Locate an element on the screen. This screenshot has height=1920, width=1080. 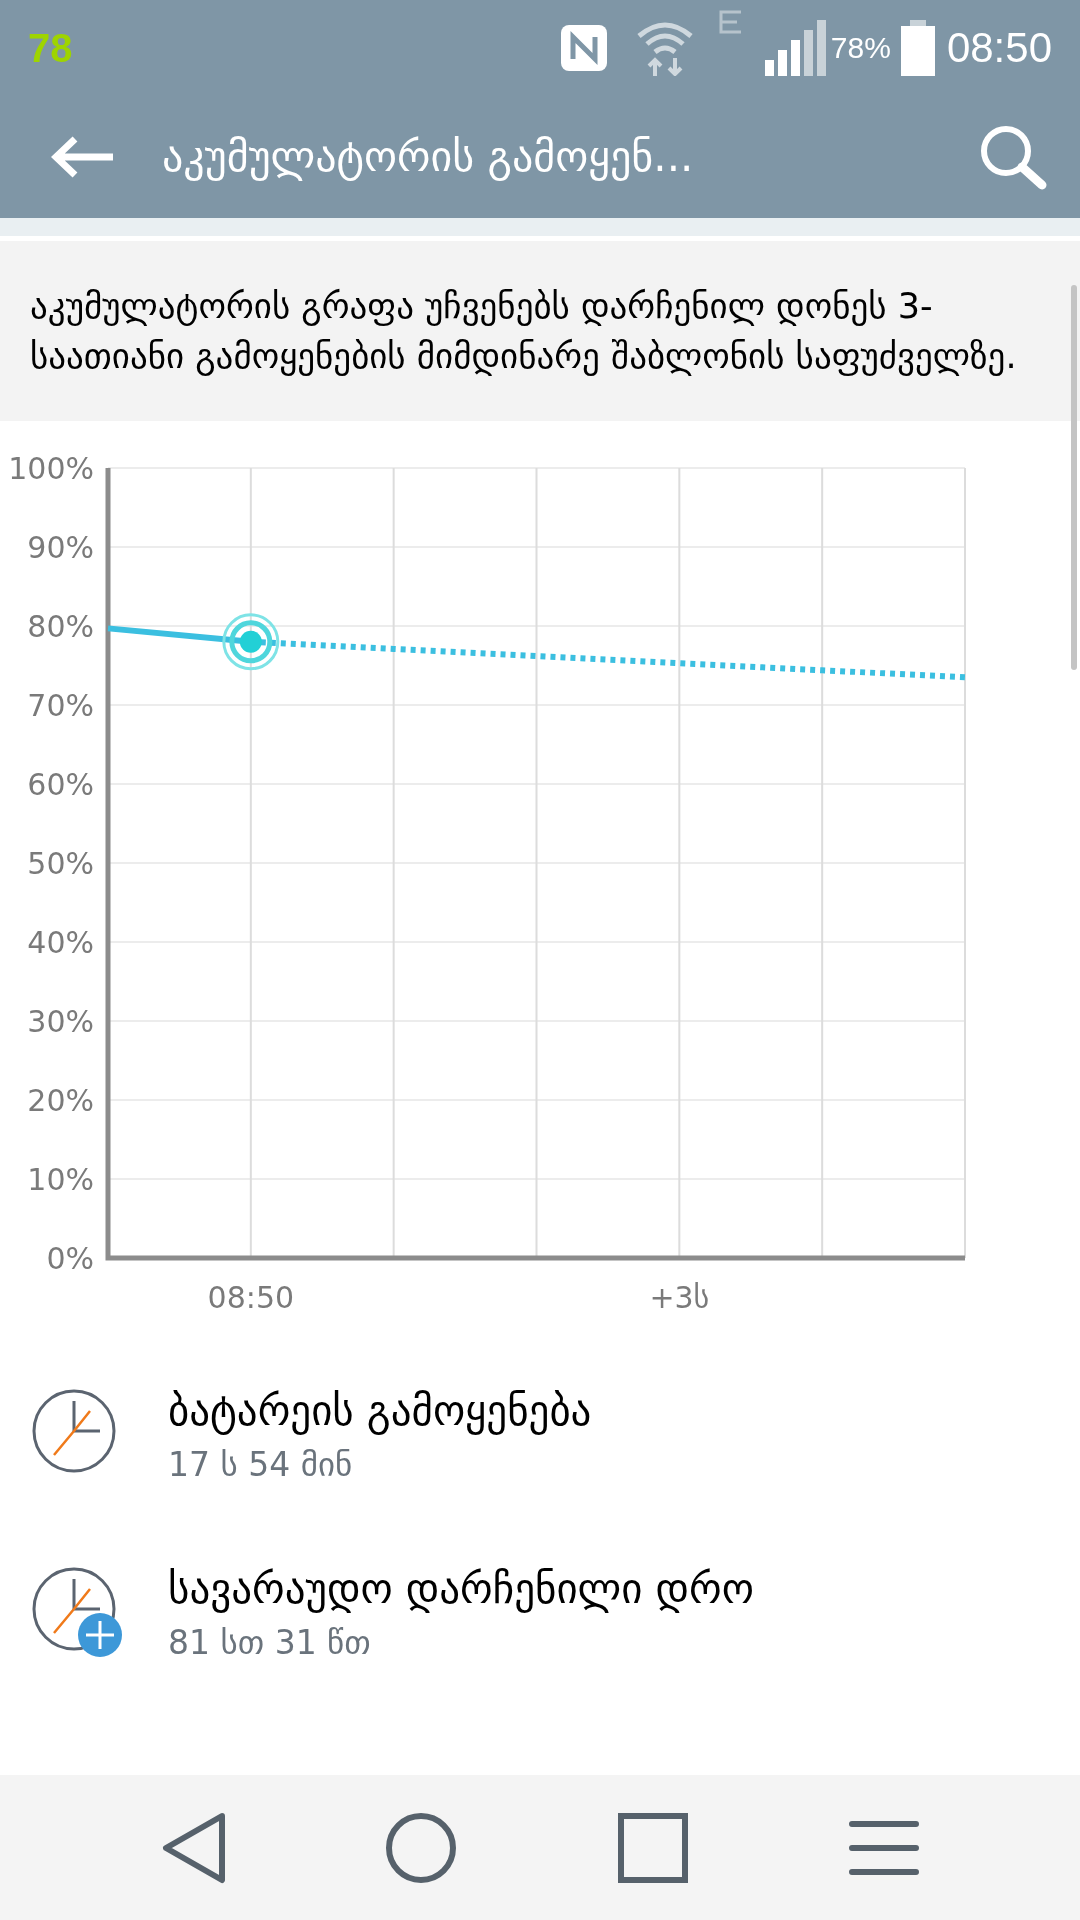
battery-icon is located at coordinates (917, 47).